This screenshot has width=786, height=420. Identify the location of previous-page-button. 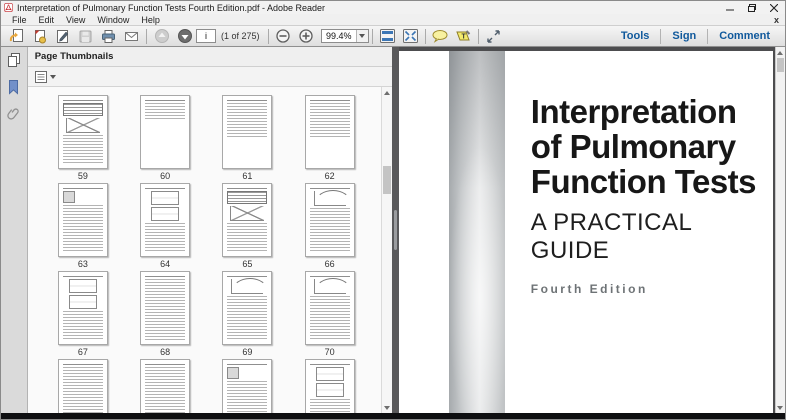
(161, 36).